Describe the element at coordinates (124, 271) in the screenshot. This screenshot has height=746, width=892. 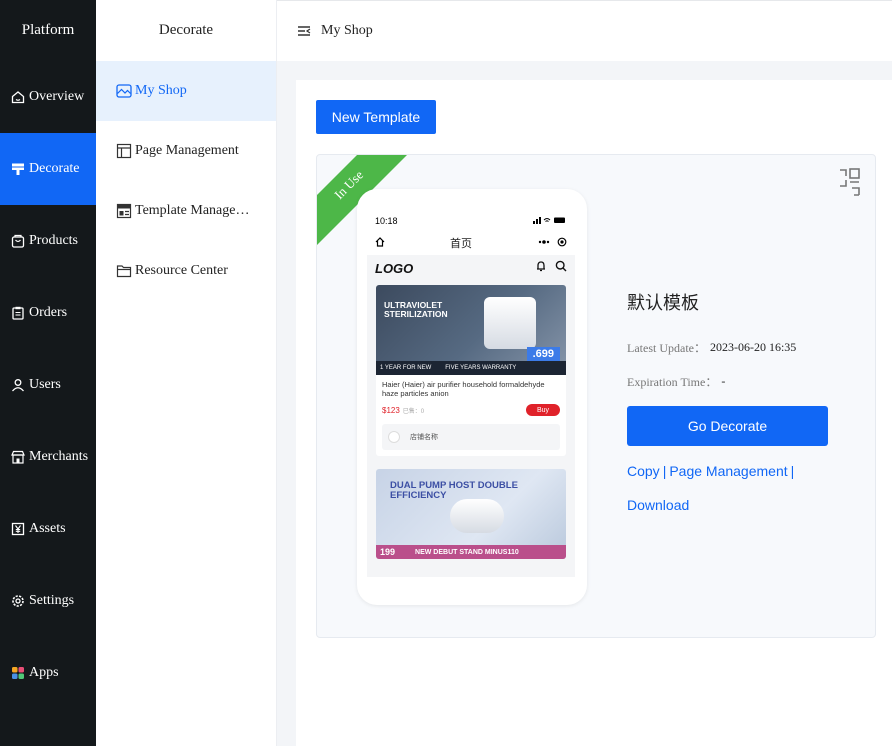
I see `folder-icon` at that location.